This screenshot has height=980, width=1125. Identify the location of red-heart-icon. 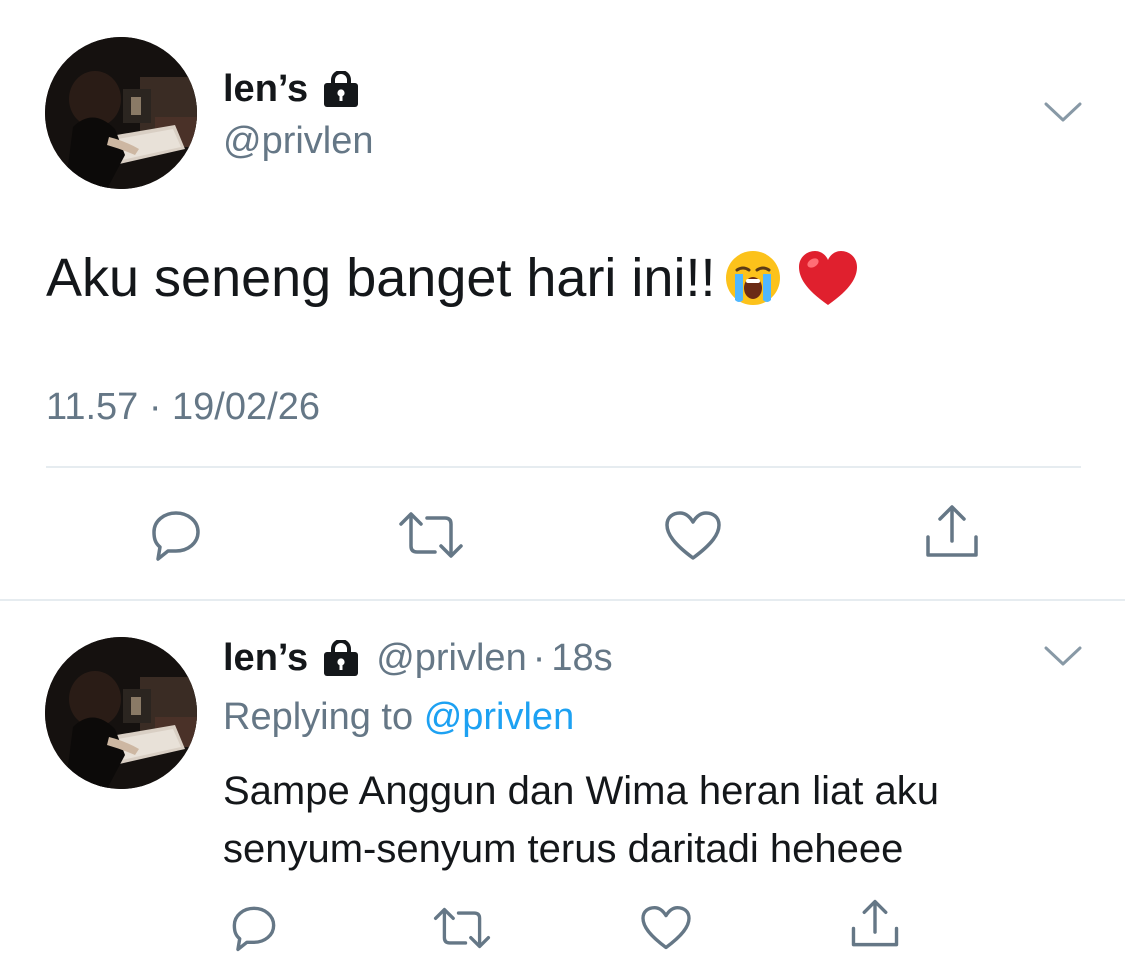
(828, 278).